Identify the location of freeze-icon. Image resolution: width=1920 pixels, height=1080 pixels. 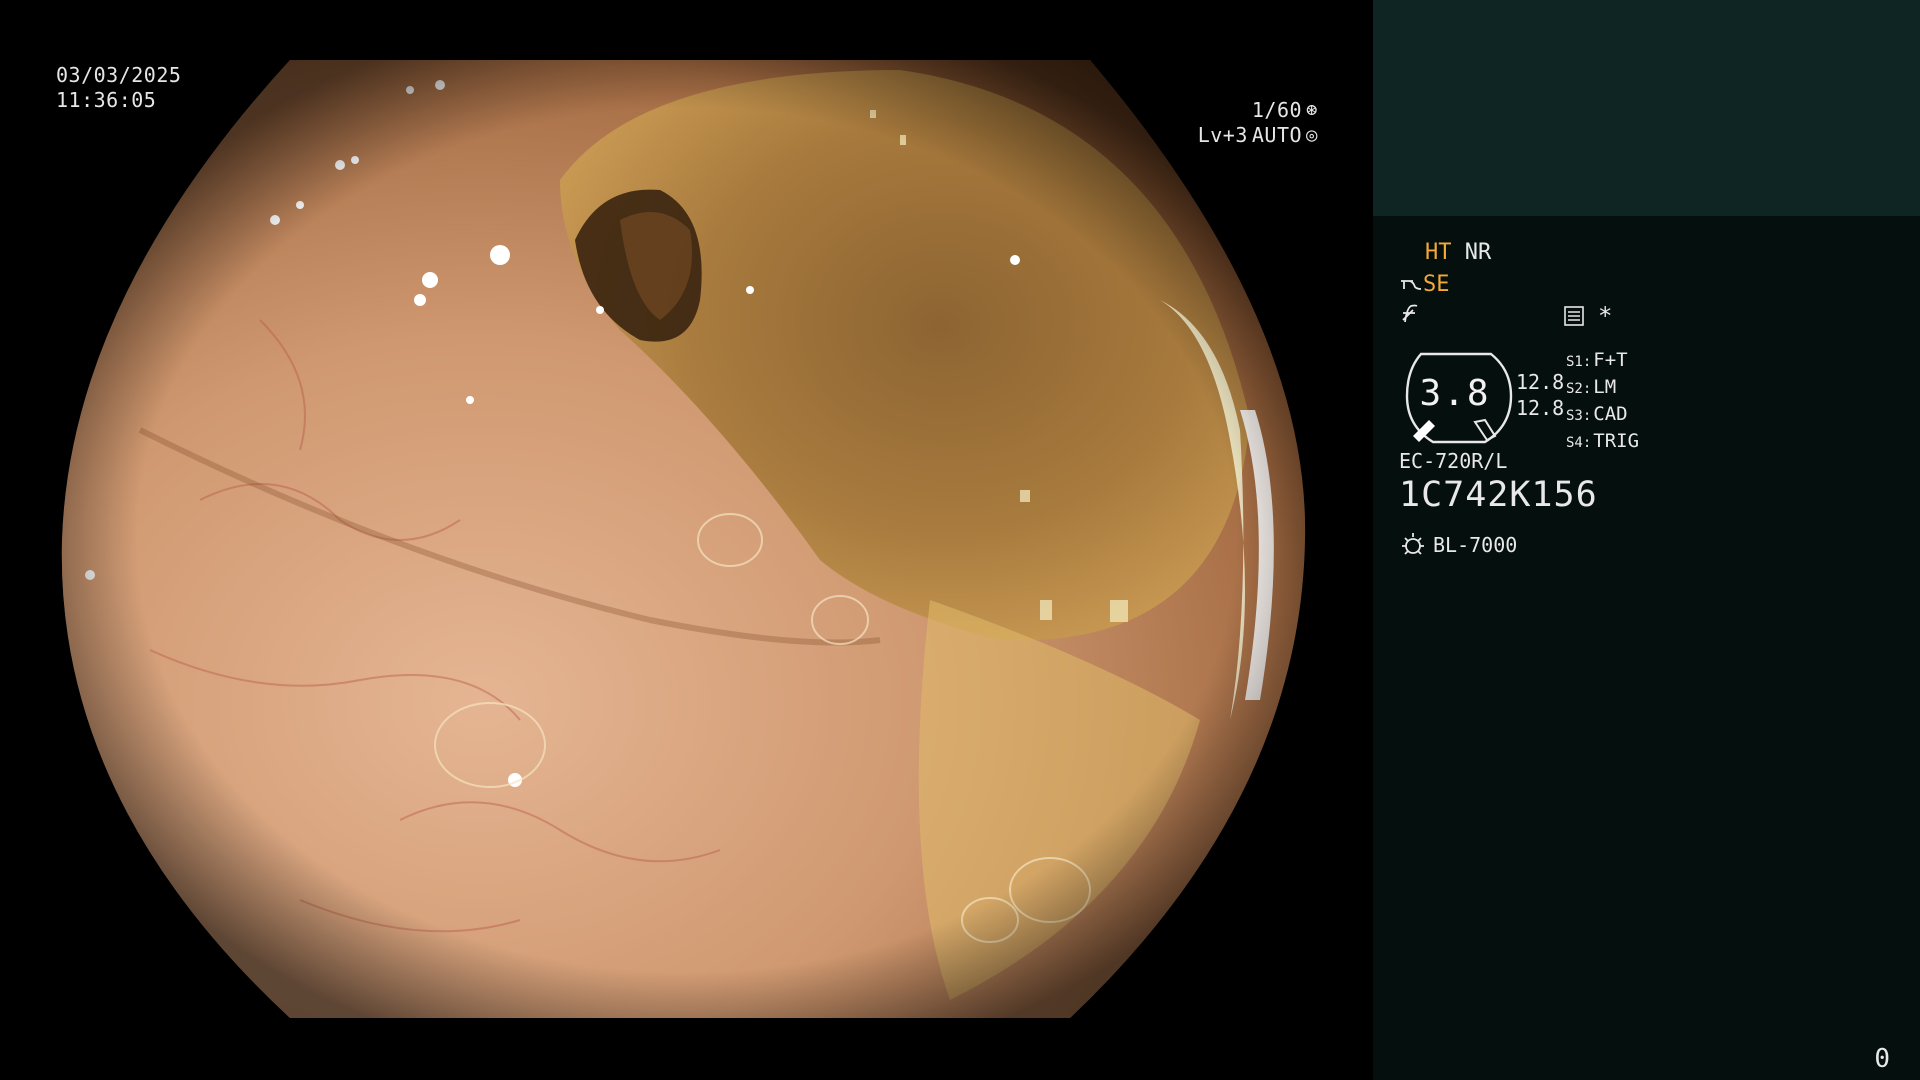
(1410, 313).